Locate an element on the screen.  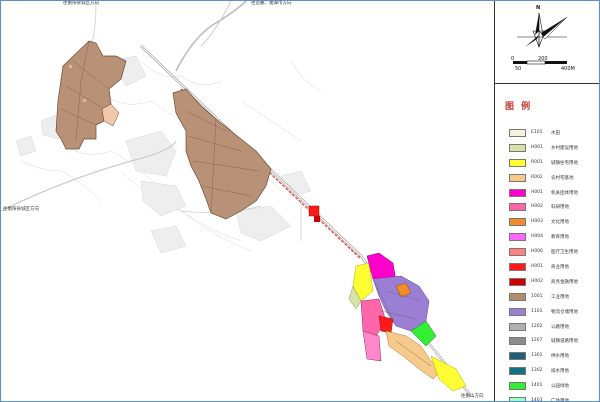
legend-label: 排水用地 is located at coordinates (560, 372).